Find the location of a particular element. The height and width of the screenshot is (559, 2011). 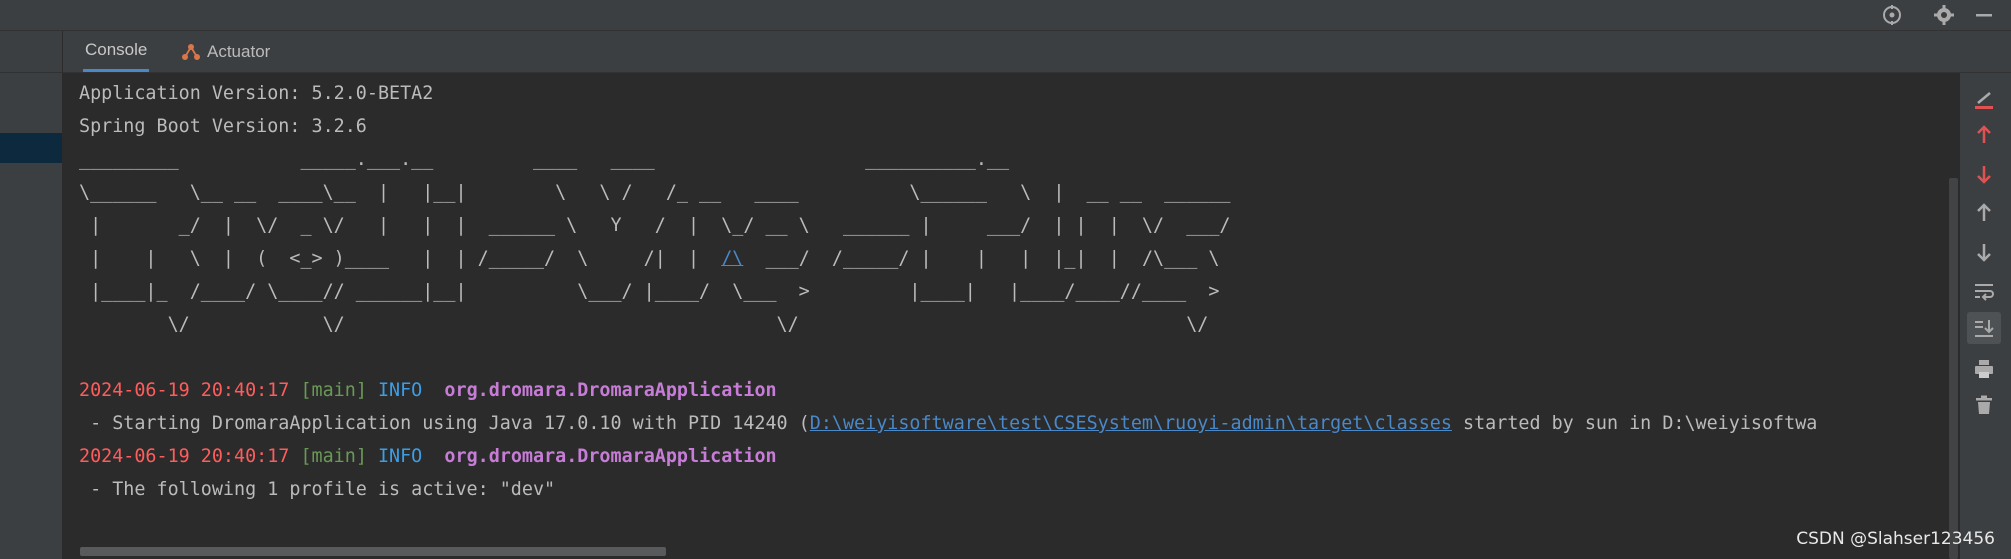

arrow-up-red-icon is located at coordinates (1984, 134).